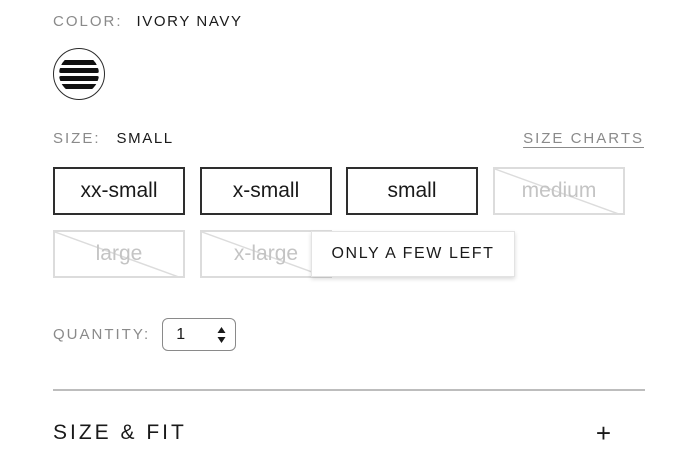 Image resolution: width=680 pixels, height=454 pixels. I want to click on section-divider, so click(349, 390).